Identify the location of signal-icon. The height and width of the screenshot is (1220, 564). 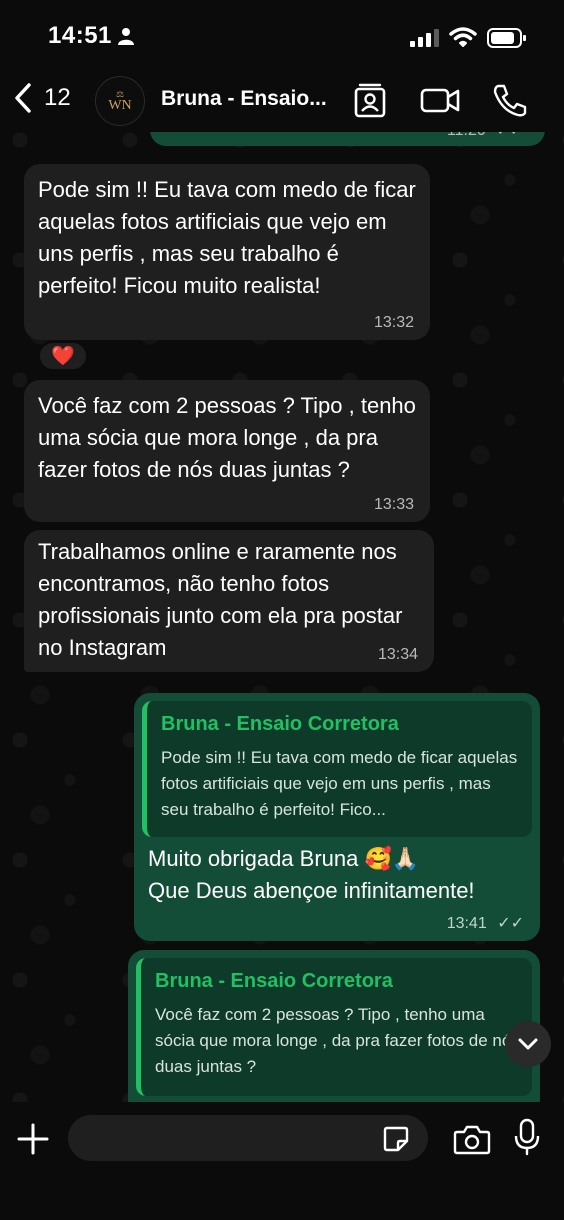
(424, 38).